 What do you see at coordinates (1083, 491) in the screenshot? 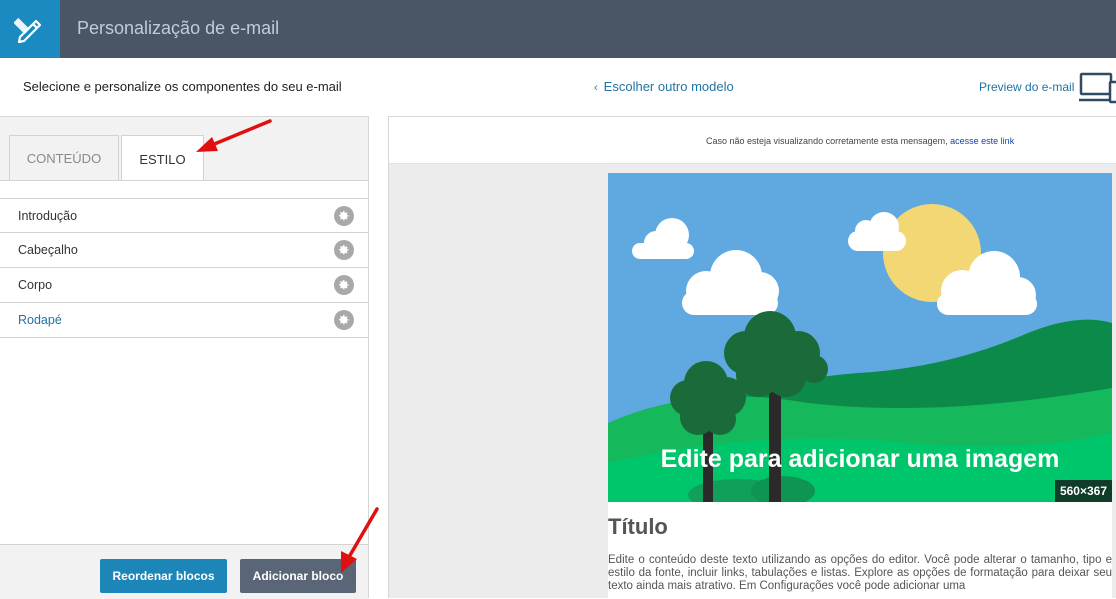
I see `image-dimensions-badge: 560×367` at bounding box center [1083, 491].